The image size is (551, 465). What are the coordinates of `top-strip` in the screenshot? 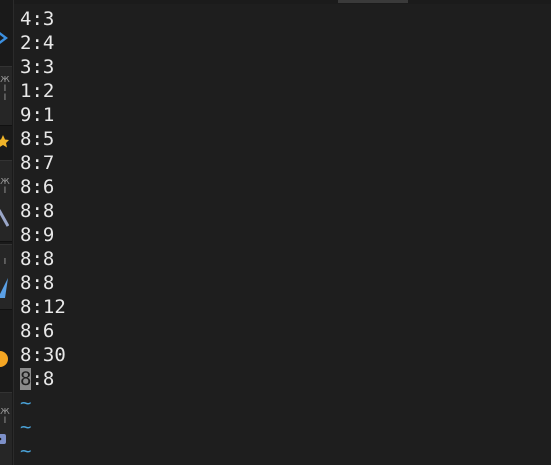 It's located at (275, 2).